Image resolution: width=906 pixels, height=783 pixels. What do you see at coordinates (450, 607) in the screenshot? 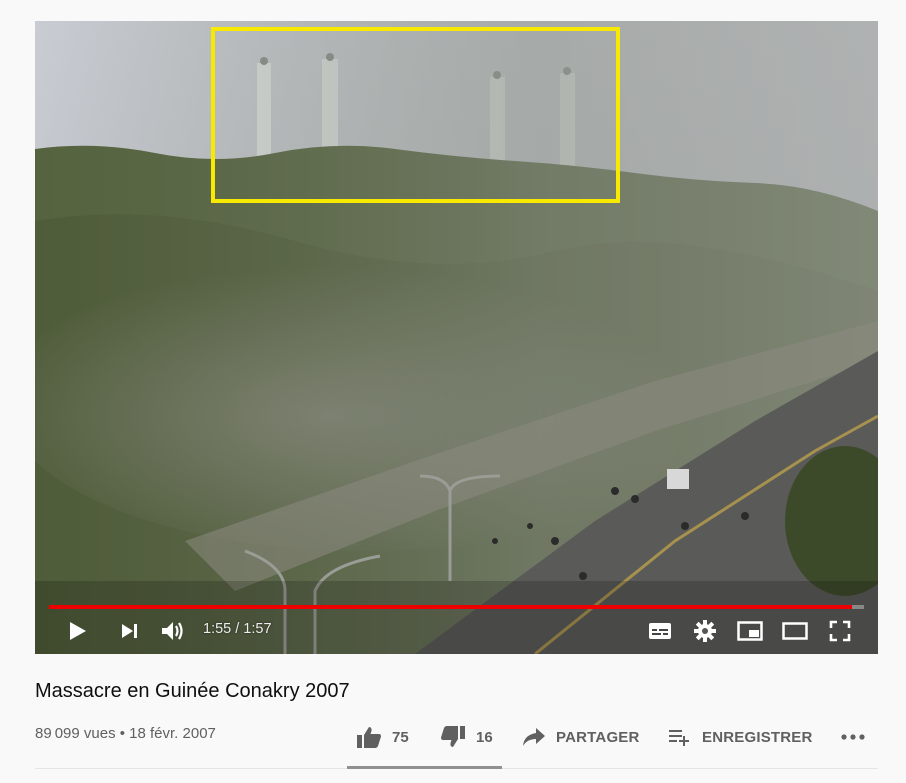
I see `progress-played` at bounding box center [450, 607].